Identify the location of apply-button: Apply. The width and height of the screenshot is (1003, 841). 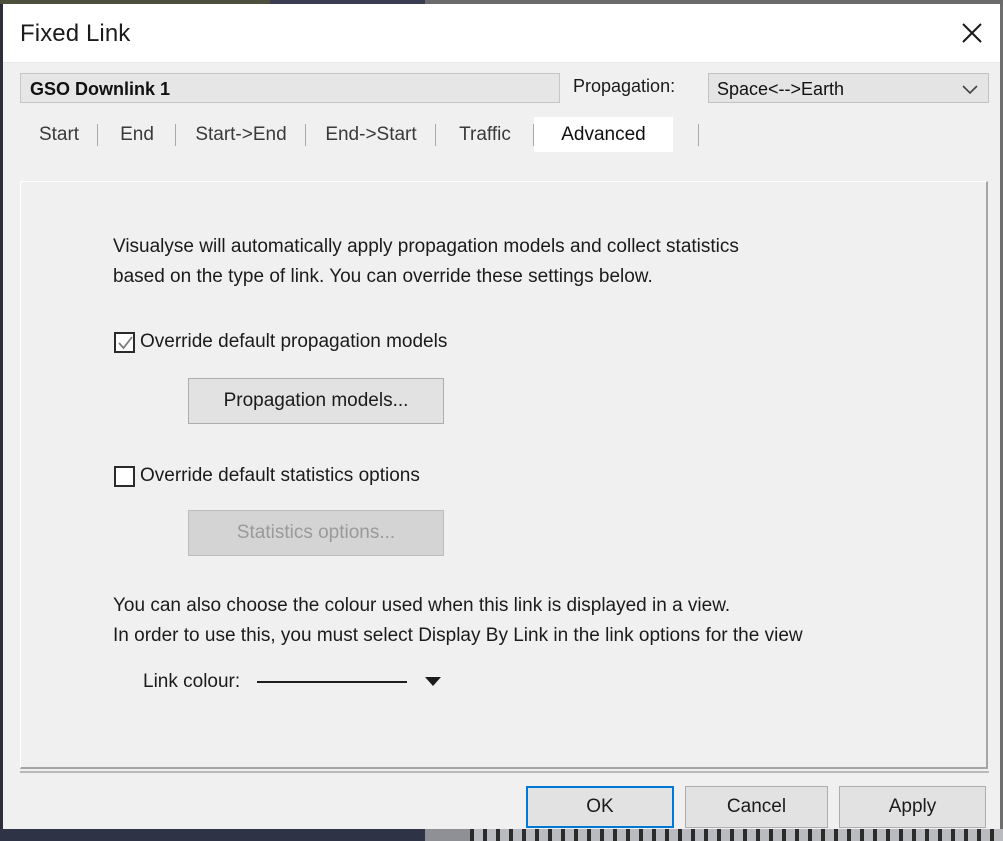
(912, 807).